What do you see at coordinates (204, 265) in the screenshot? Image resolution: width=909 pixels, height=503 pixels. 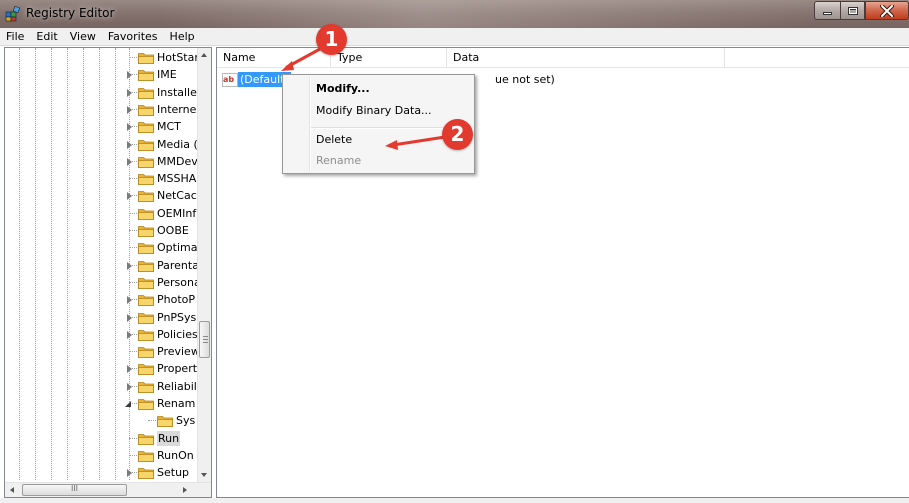 I see `tree-vertical-scrollbar` at bounding box center [204, 265].